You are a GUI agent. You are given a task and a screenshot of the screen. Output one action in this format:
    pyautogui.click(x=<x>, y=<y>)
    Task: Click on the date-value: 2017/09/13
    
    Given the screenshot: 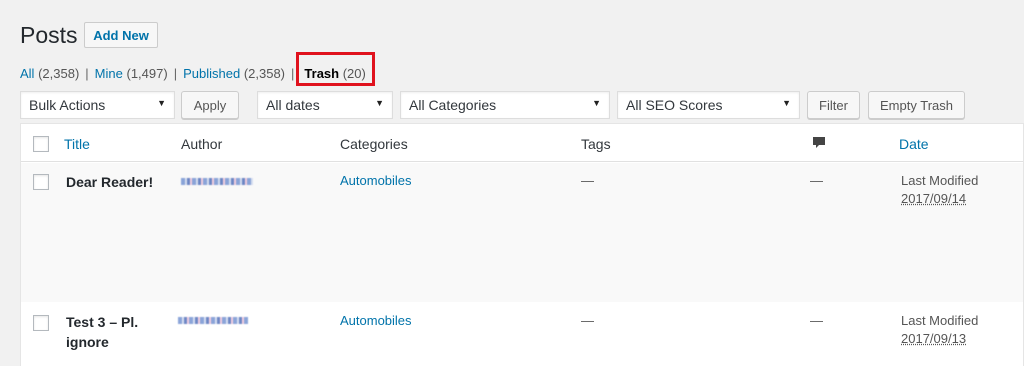 What is the action you would take?
    pyautogui.click(x=934, y=338)
    